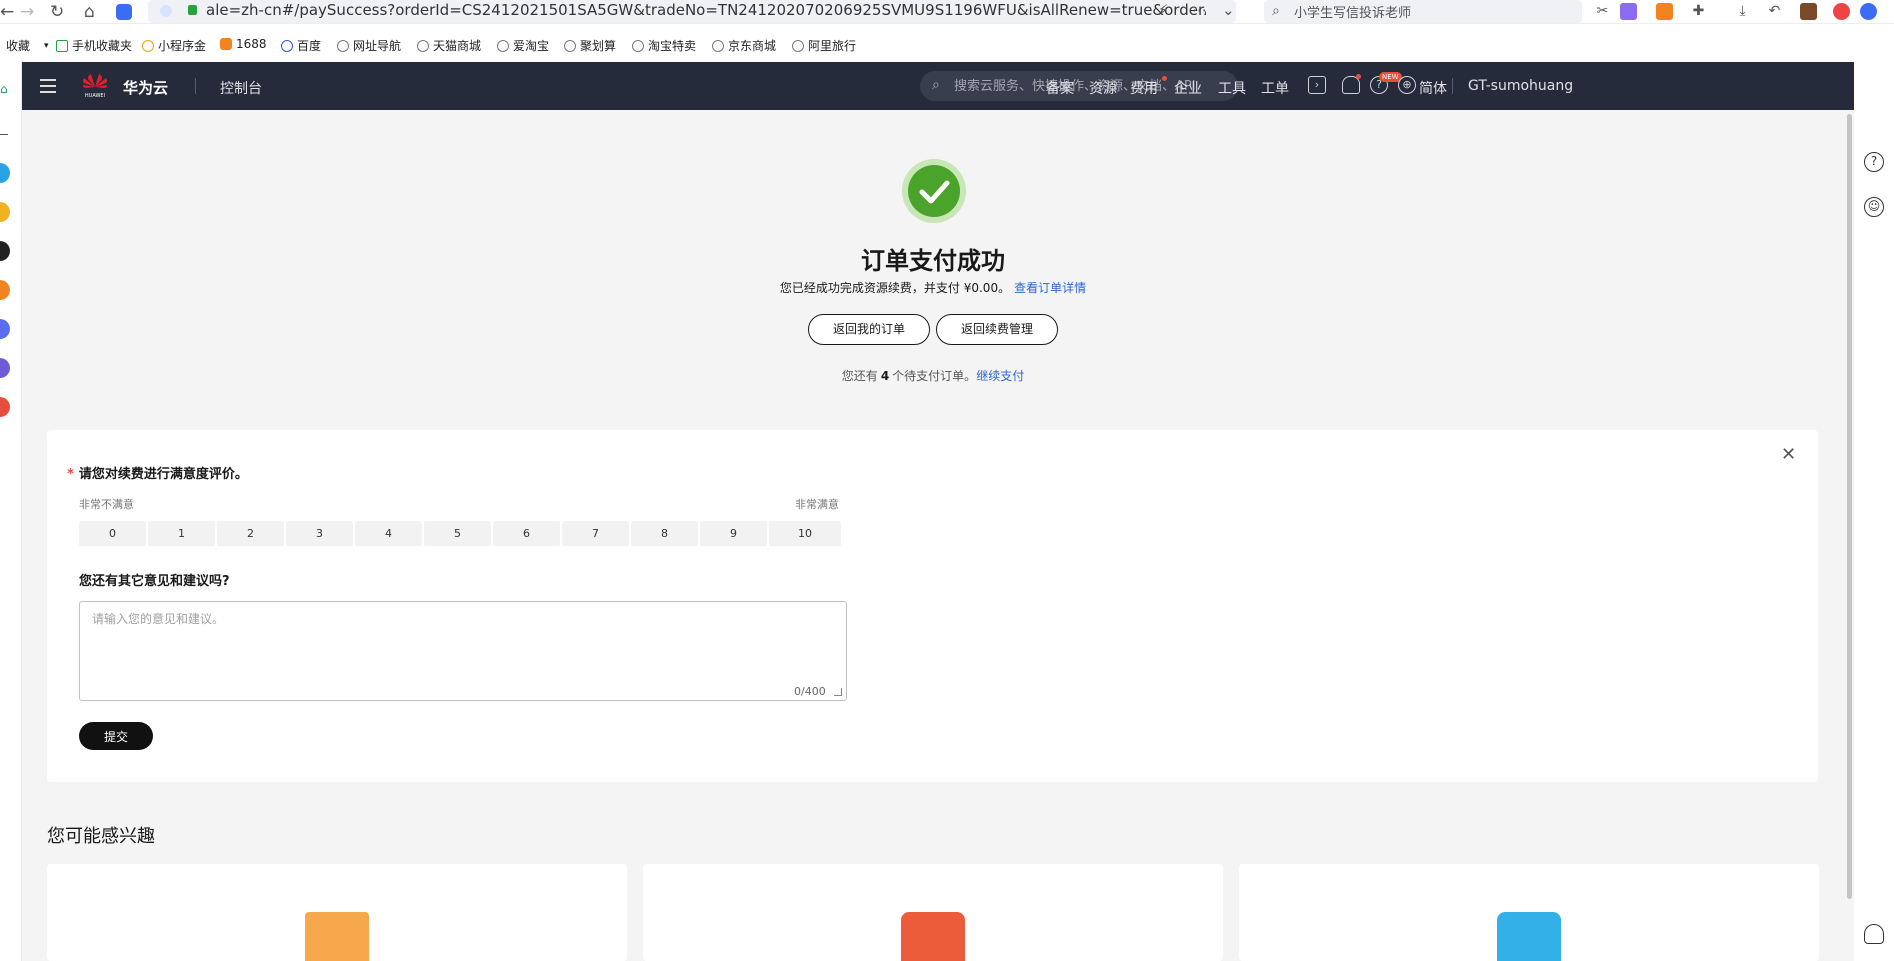 The image size is (1894, 961). Describe the element at coordinates (1423, 11) in the screenshot. I see `browser-search-box: ⌕ 小学生写信投诉老师` at that location.